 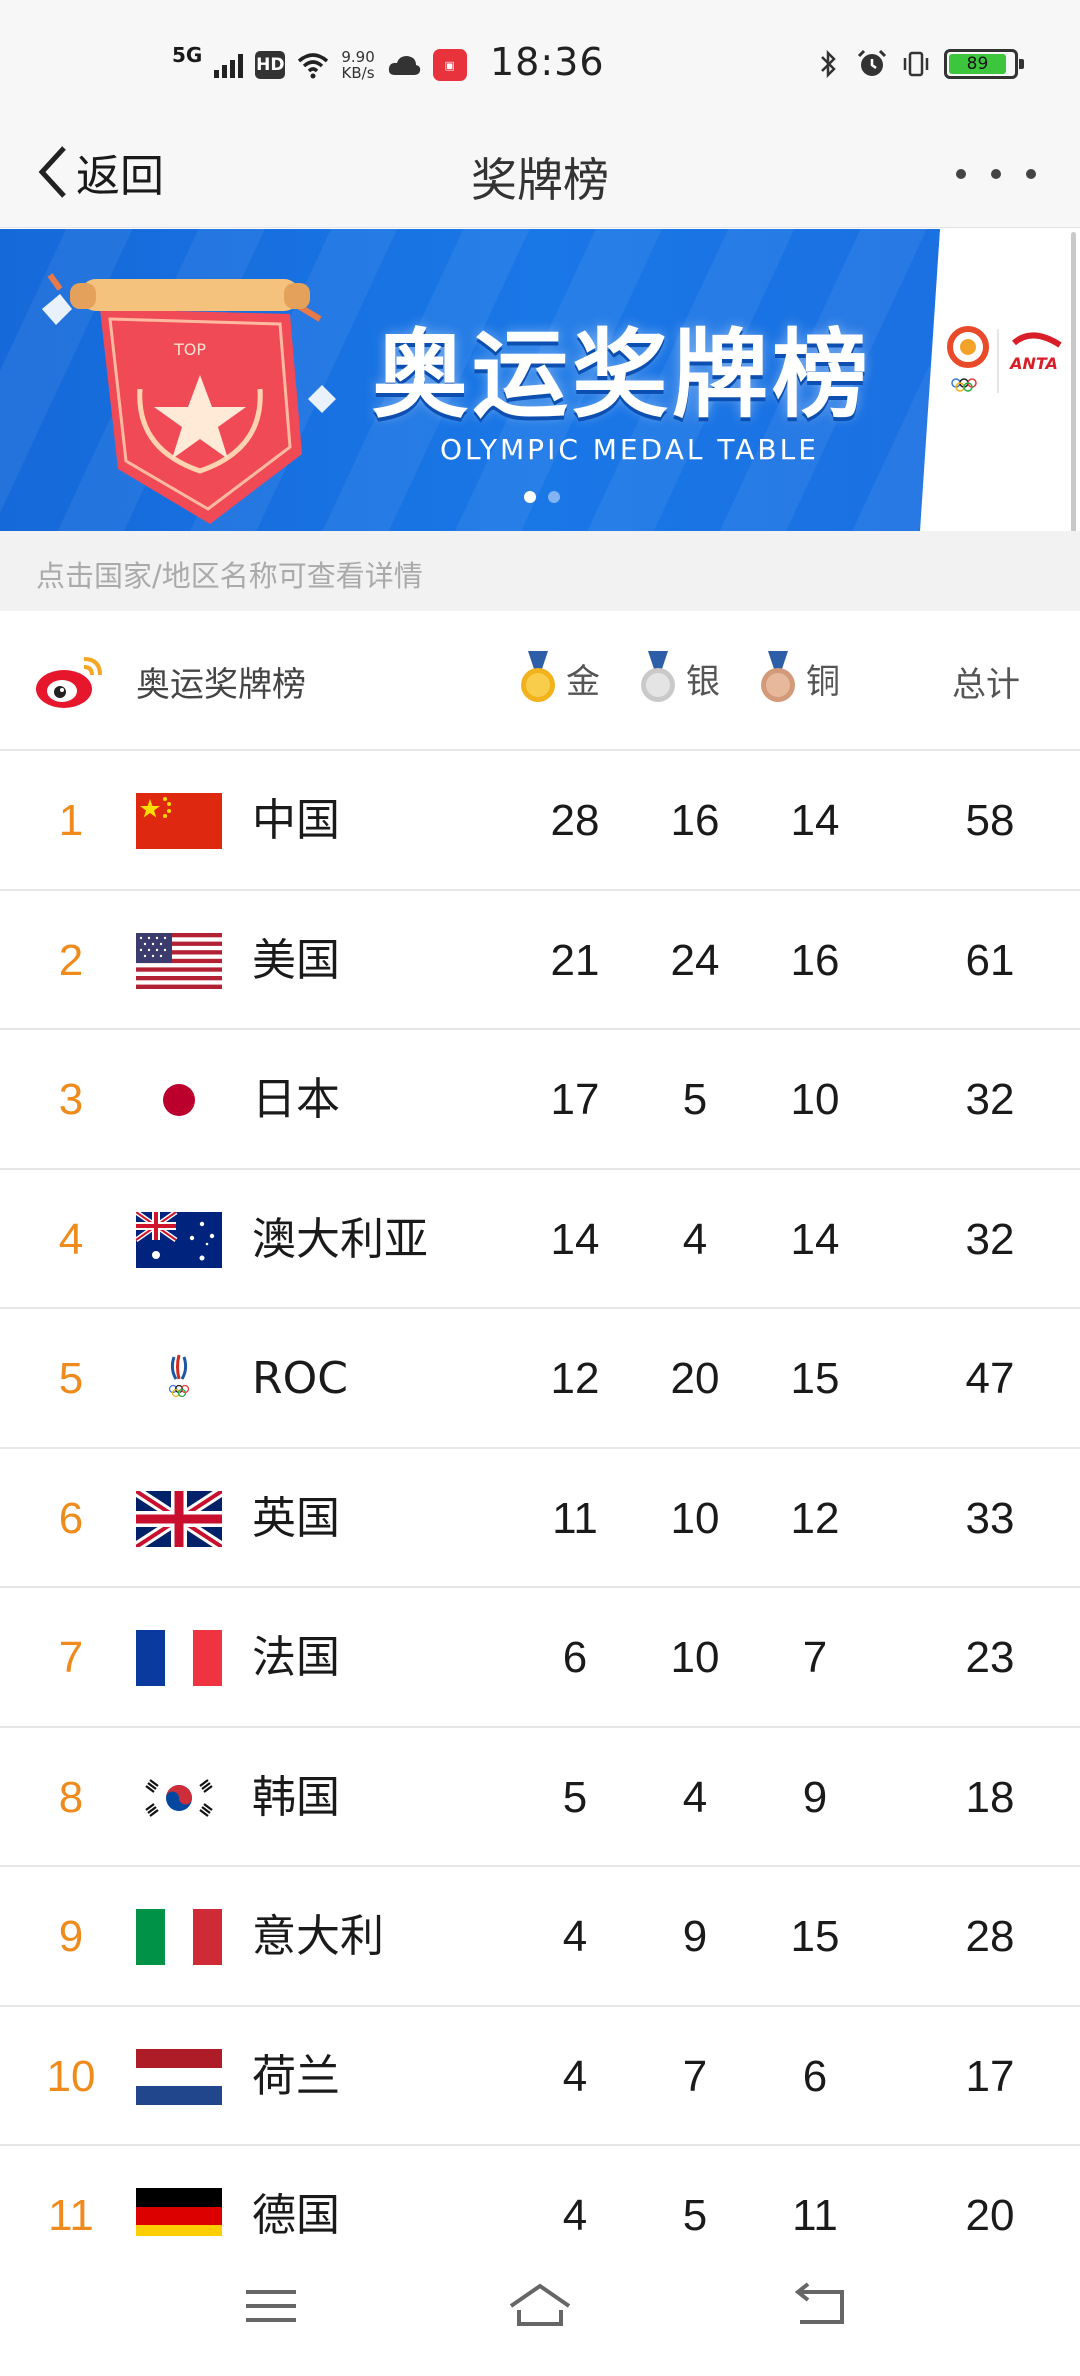 What do you see at coordinates (71, 1239) in the screenshot?
I see `rank: 4` at bounding box center [71, 1239].